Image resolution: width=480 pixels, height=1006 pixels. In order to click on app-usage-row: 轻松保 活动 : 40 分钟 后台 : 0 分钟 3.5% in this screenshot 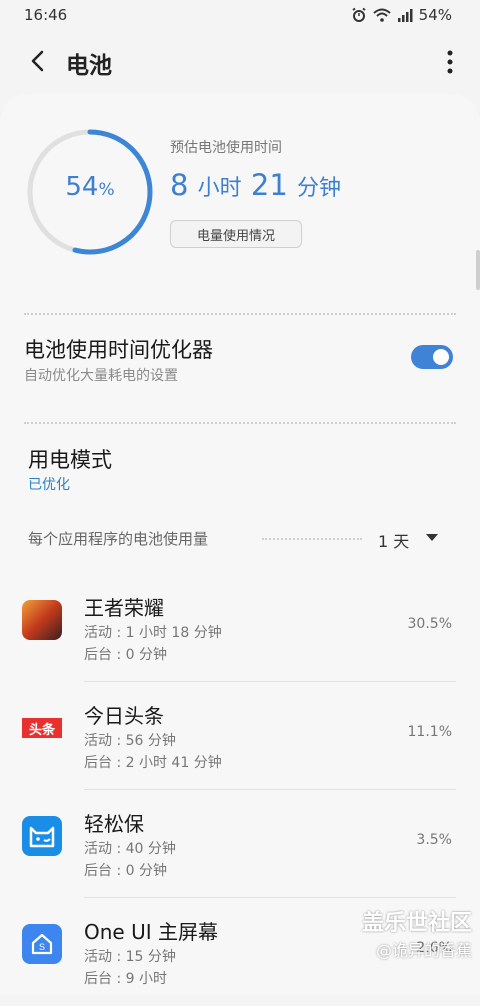, I will do `click(240, 844)`.